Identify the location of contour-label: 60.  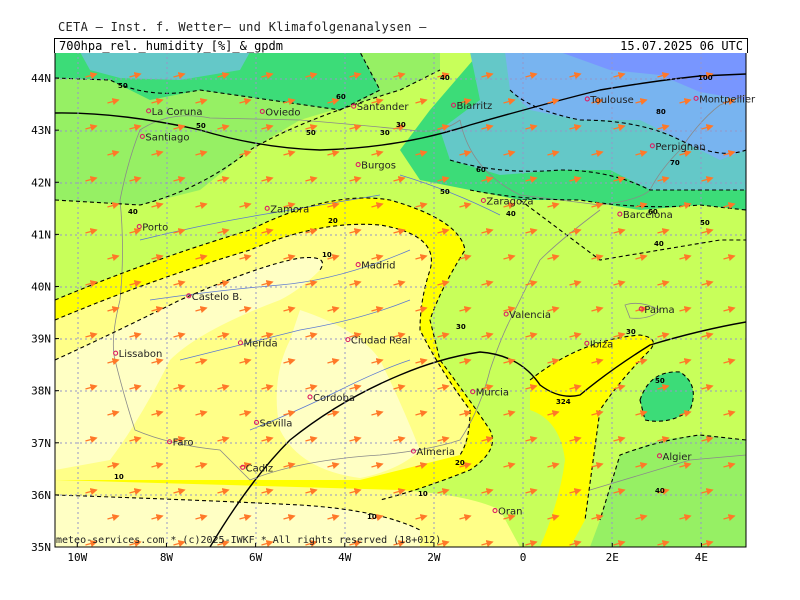
(341, 97).